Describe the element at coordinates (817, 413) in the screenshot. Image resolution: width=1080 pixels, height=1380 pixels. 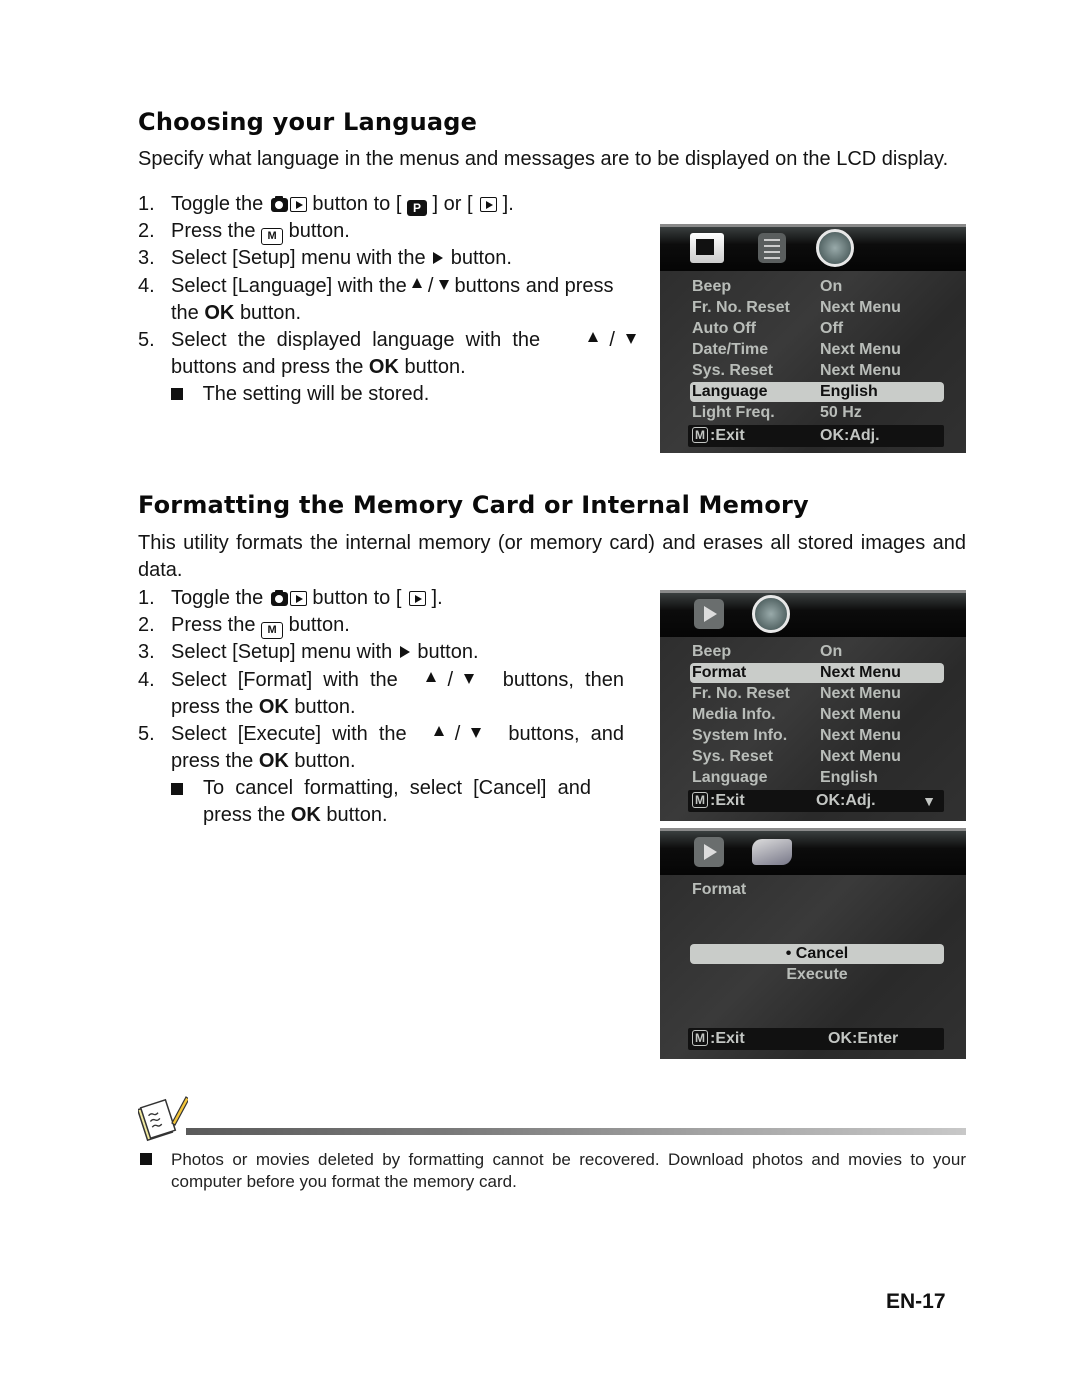
I see `menu-row-light-freq: Light Freq. 50 Hz` at that location.